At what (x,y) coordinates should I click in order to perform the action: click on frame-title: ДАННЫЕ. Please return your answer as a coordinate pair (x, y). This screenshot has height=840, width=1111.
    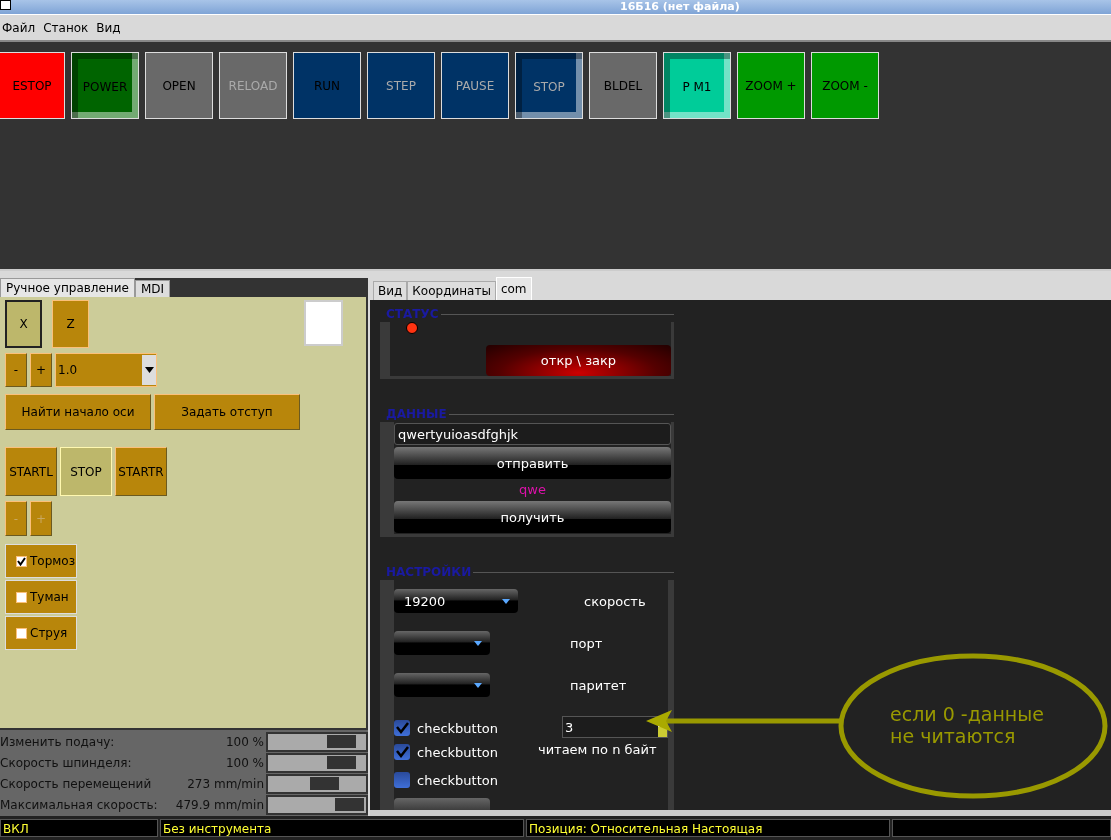
    Looking at the image, I should click on (416, 414).